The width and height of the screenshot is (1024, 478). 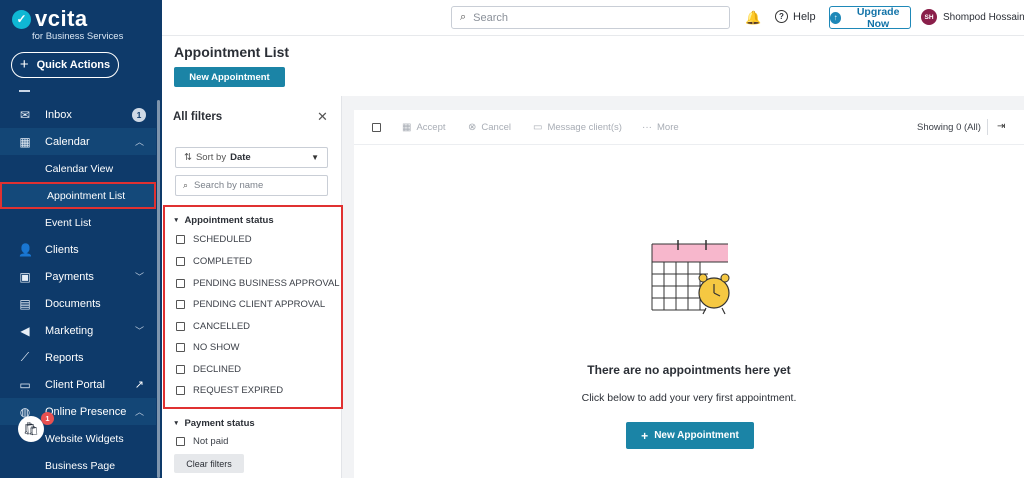 I want to click on sidebar-item-reports: ⟋ Reports, so click(x=78, y=357).